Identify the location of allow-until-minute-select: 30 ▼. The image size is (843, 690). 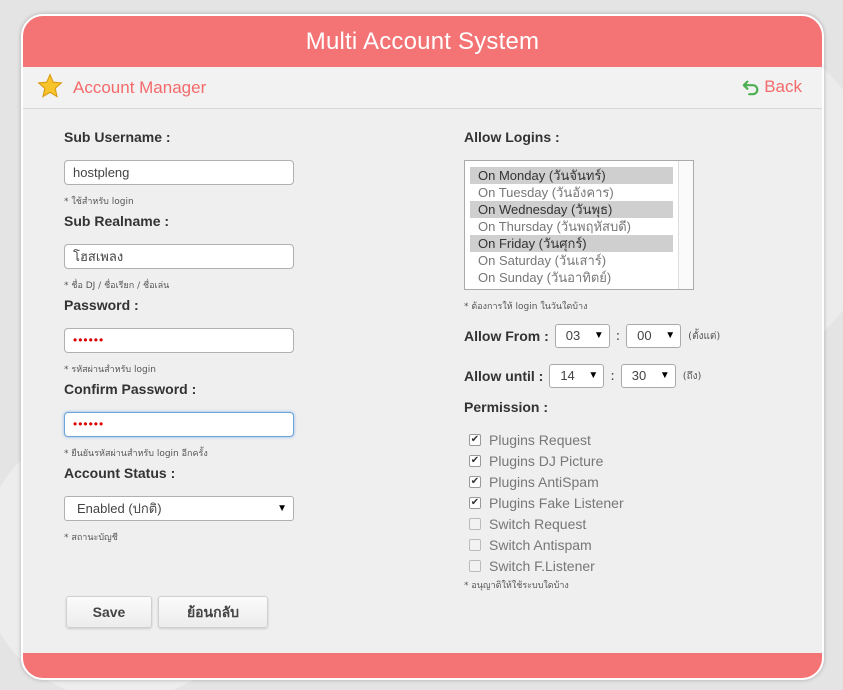
(648, 376).